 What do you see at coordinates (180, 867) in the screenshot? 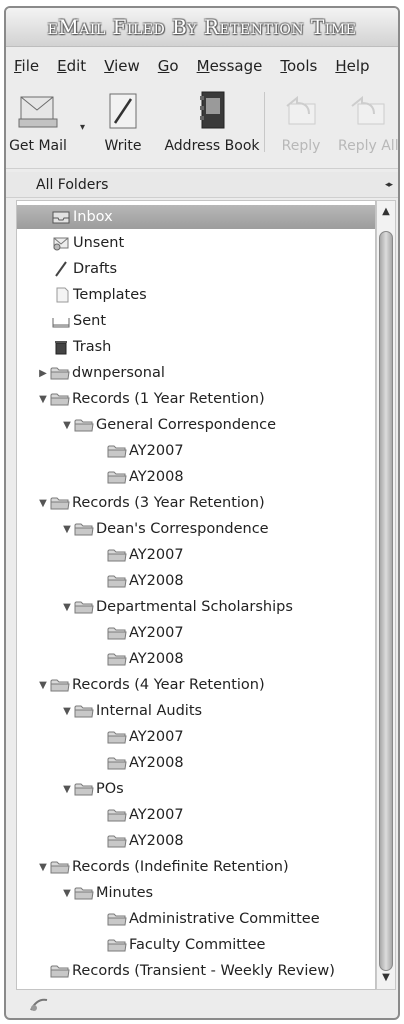
I see `folder-label: Records (Indefinite Retention)` at bounding box center [180, 867].